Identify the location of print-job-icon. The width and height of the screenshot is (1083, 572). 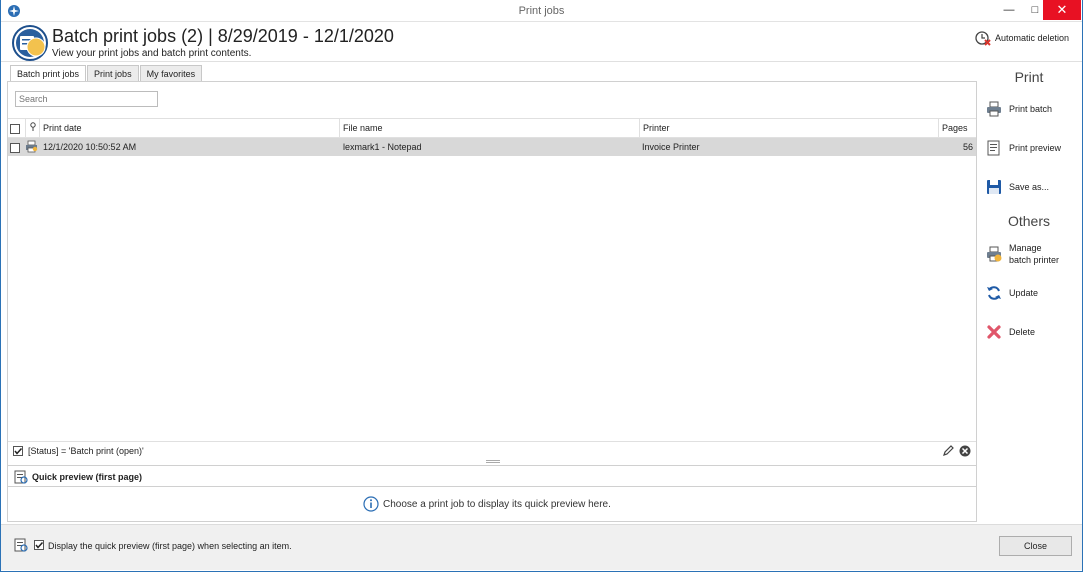
(32, 146).